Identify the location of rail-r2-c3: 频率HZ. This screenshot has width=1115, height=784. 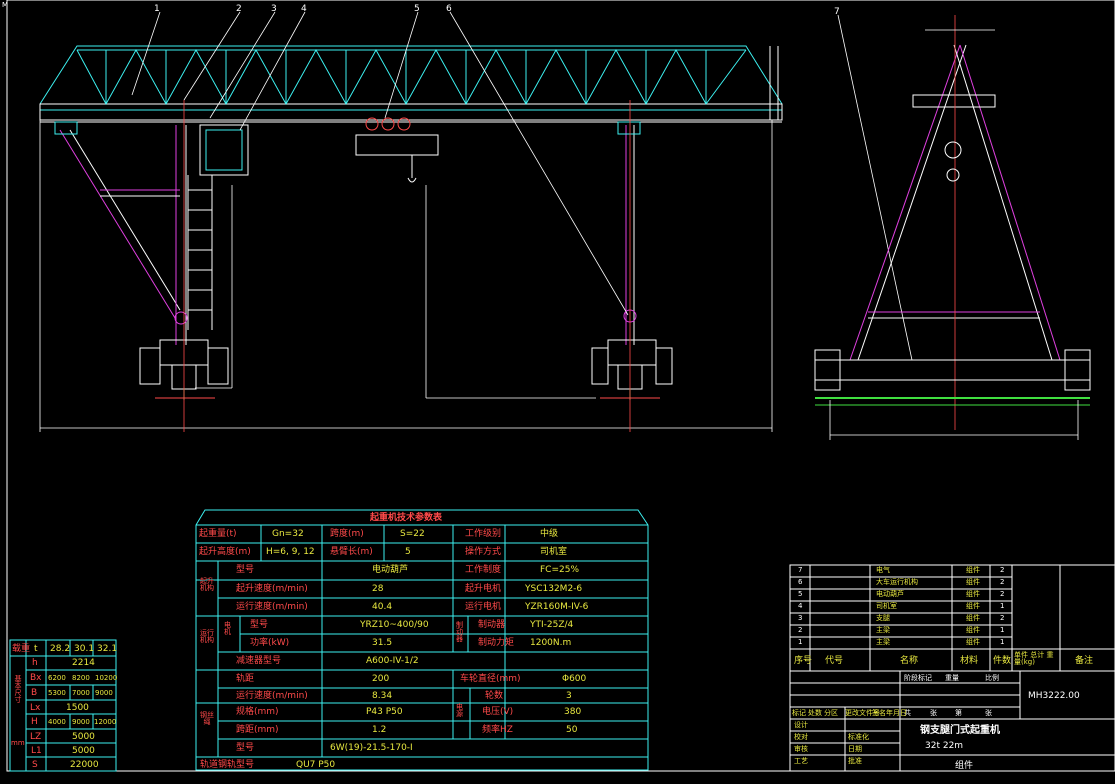
(497, 730).